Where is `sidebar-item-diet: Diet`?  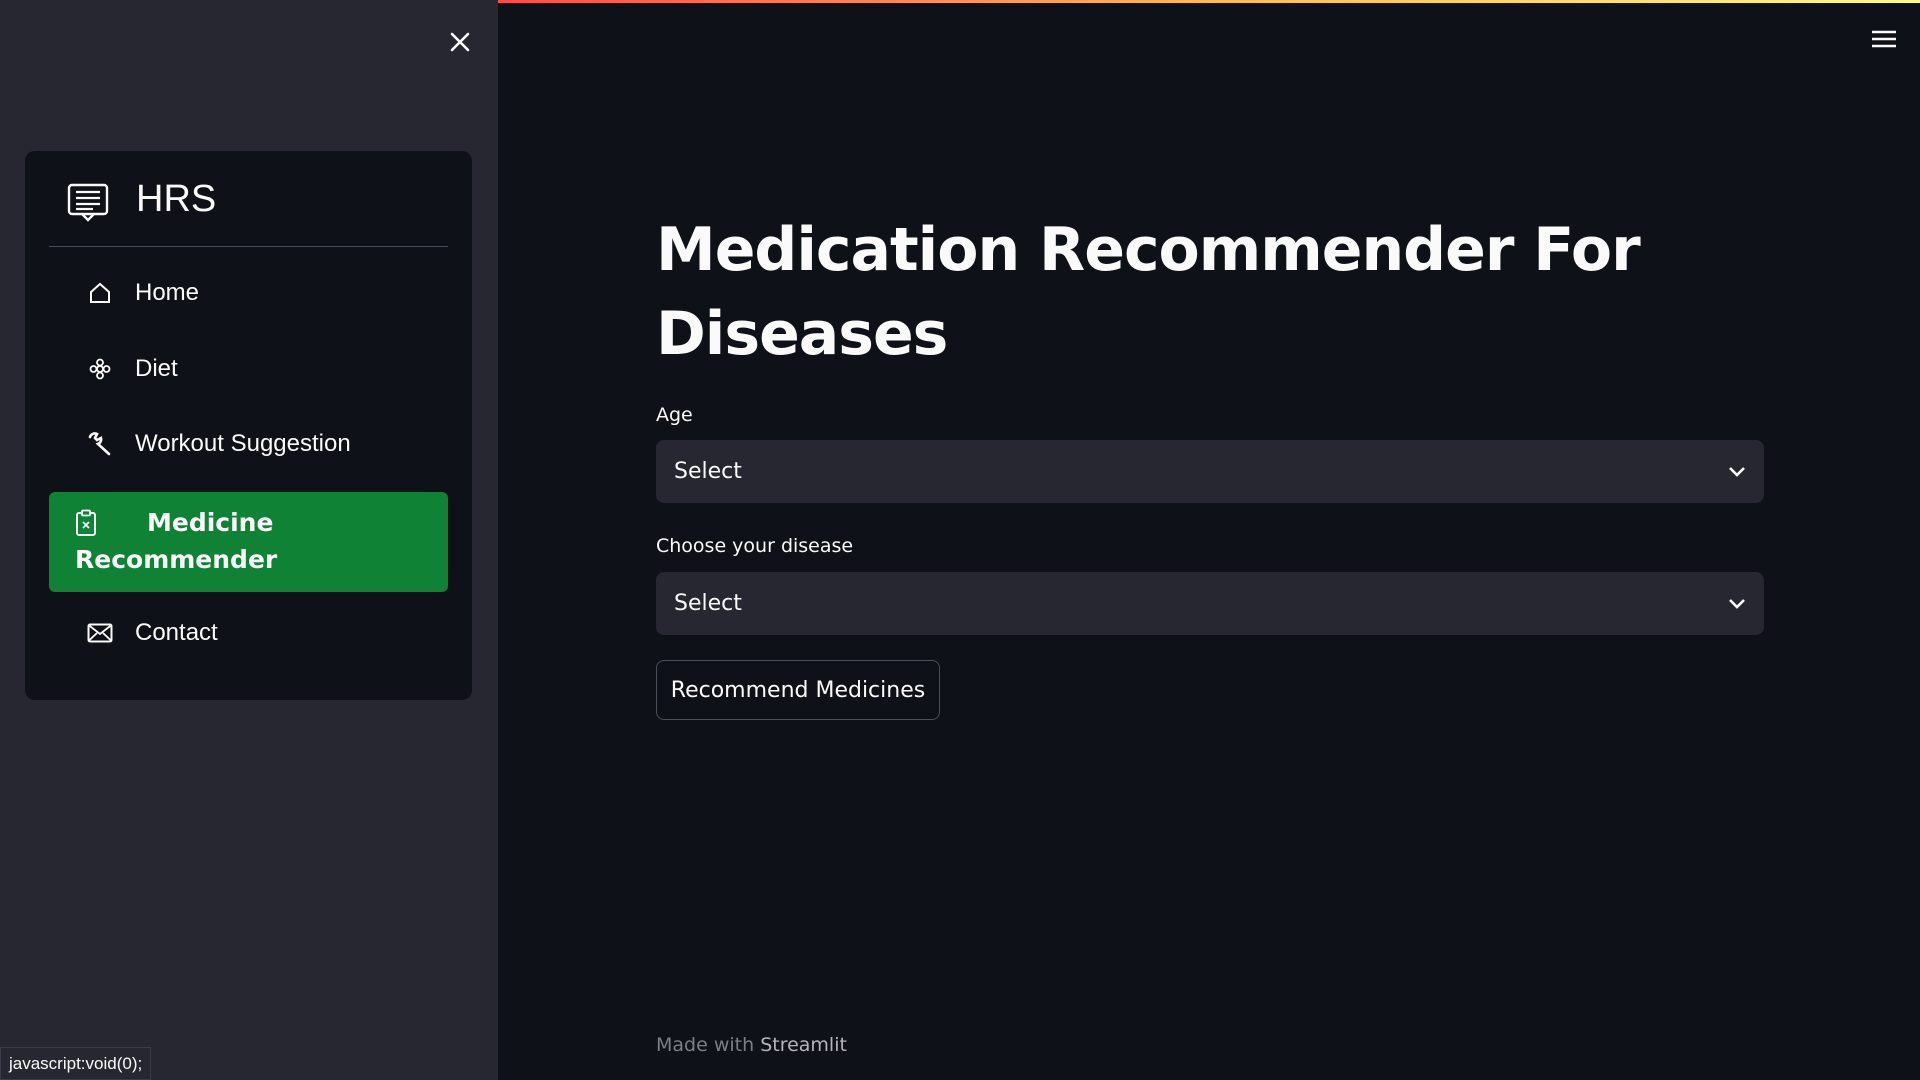 sidebar-item-diet: Diet is located at coordinates (248, 369).